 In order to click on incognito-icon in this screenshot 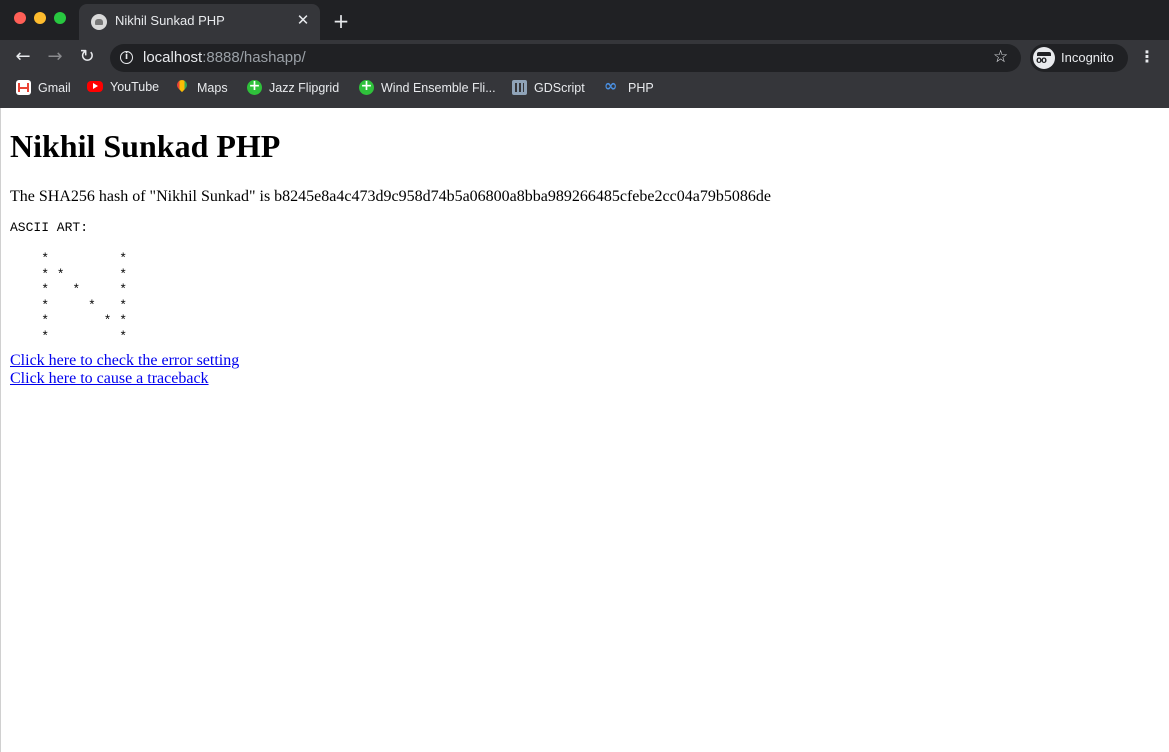, I will do `click(1044, 58)`.